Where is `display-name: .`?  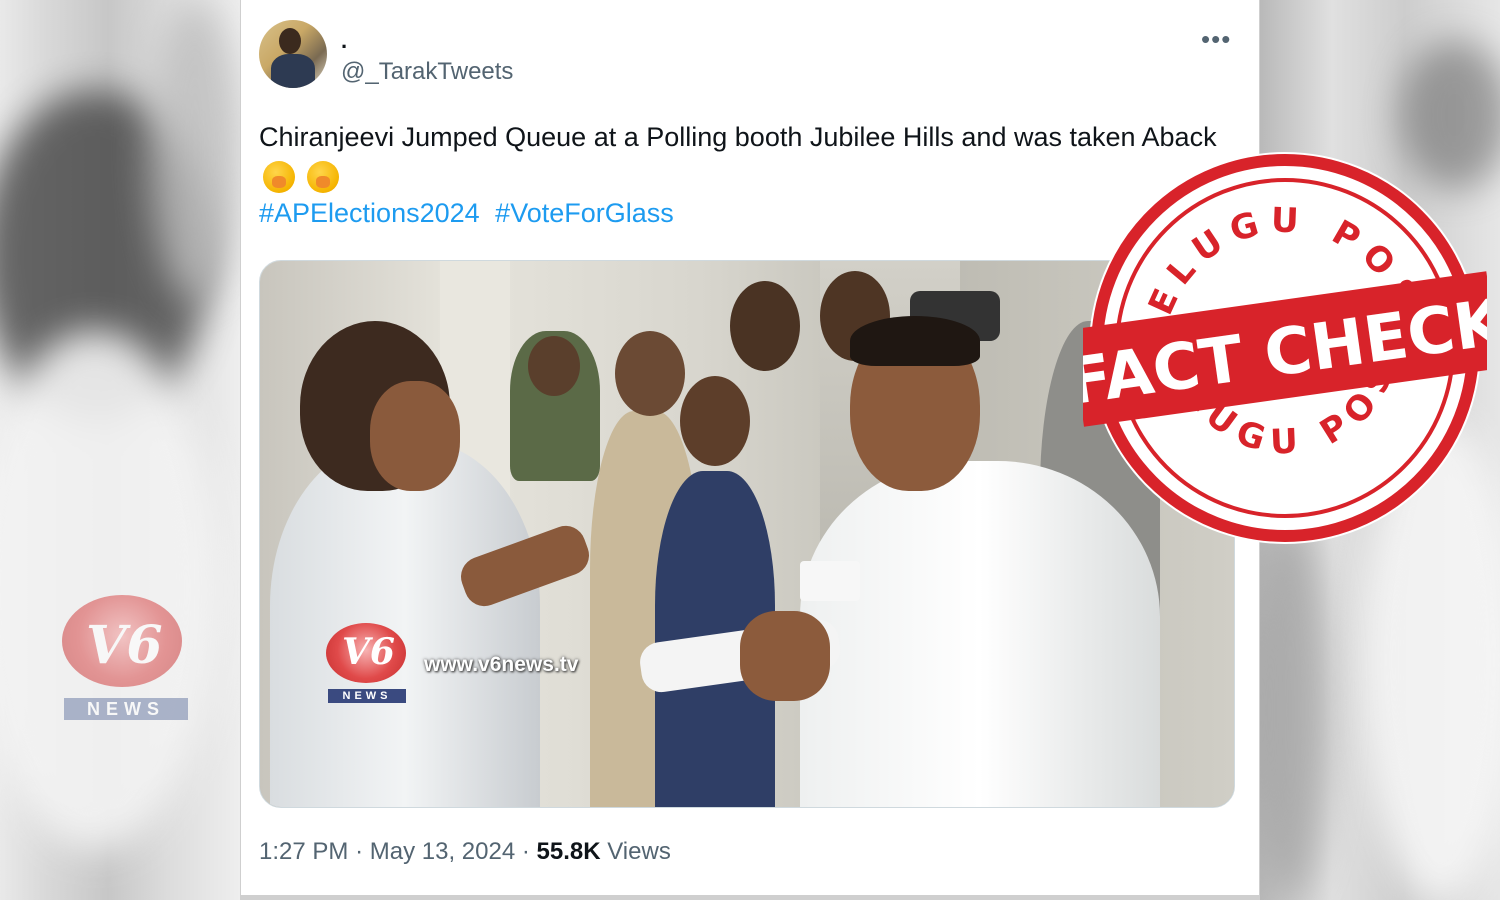 display-name: . is located at coordinates (344, 41).